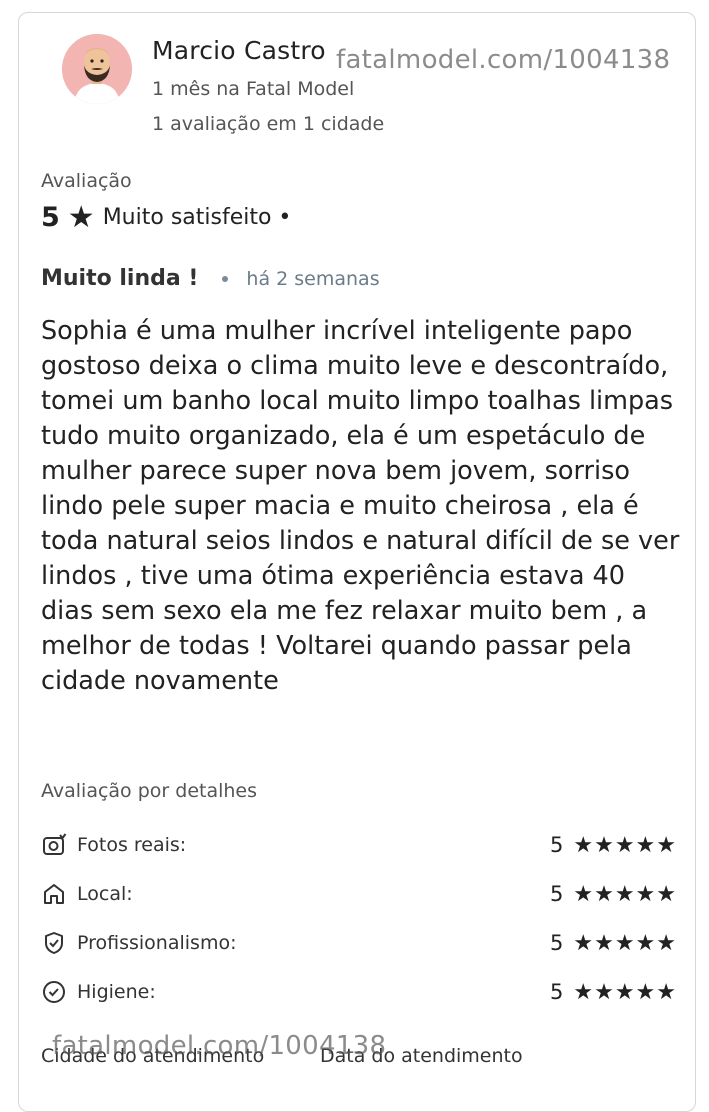  I want to click on home-icon, so click(54, 894).